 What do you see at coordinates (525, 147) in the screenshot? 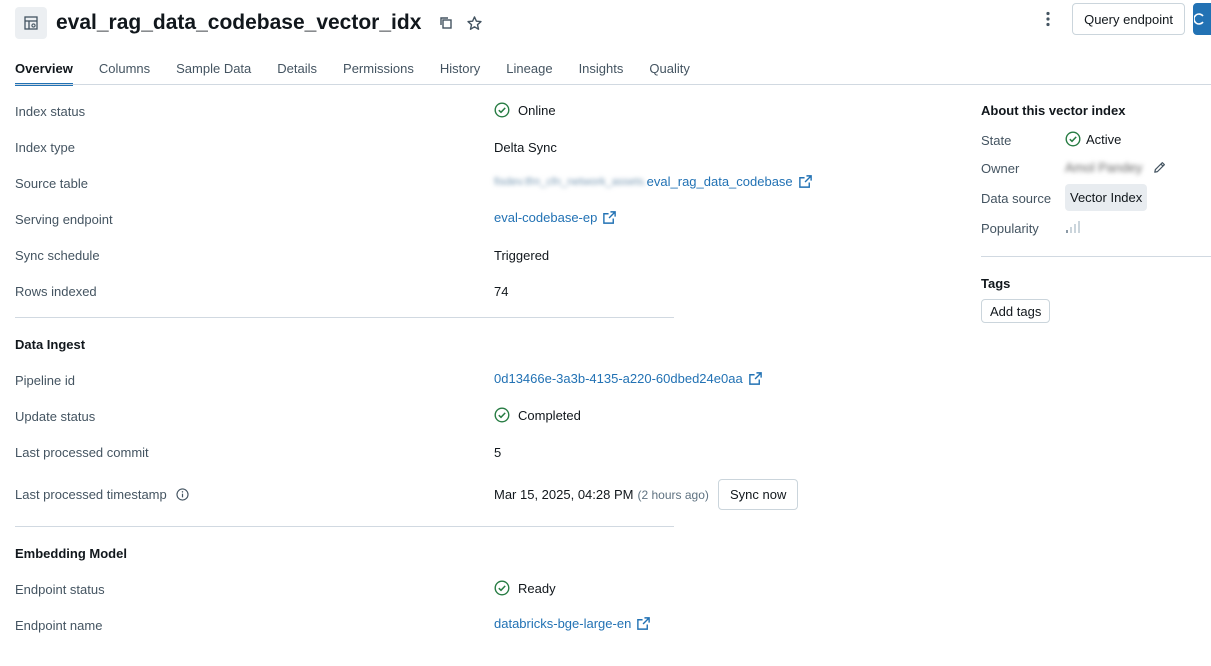
I see `index-type-value: Delta Sync` at bounding box center [525, 147].